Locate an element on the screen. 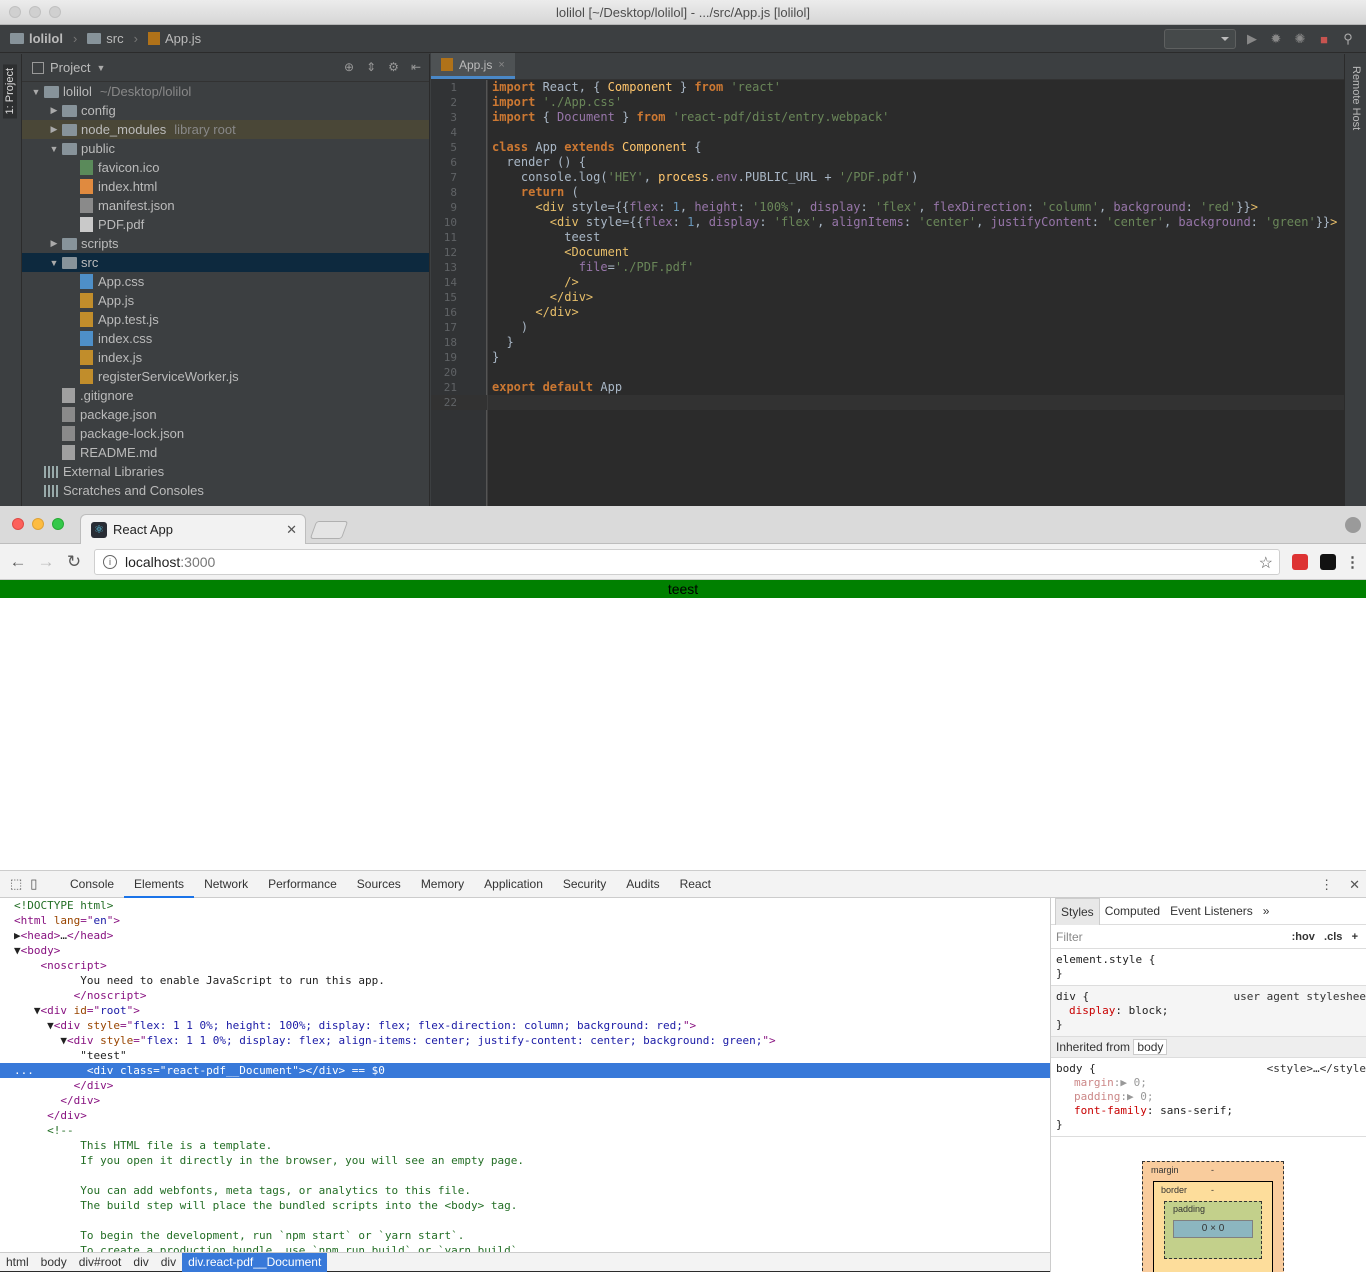  tree-item: index.css is located at coordinates (225, 338).